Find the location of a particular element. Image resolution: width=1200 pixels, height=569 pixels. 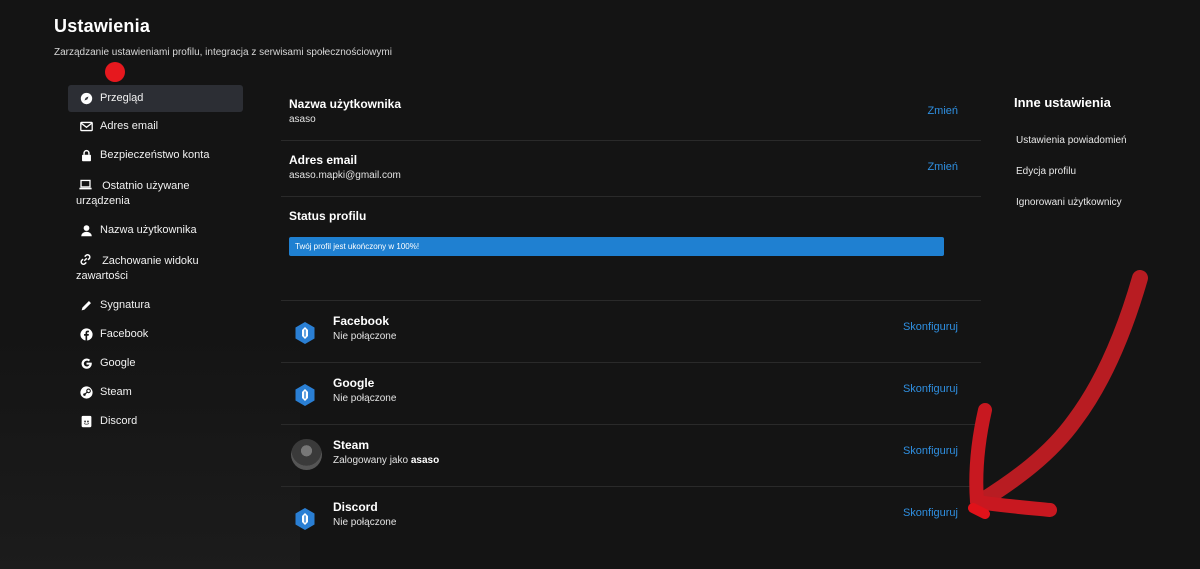

social-name: Discord is located at coordinates (355, 507).